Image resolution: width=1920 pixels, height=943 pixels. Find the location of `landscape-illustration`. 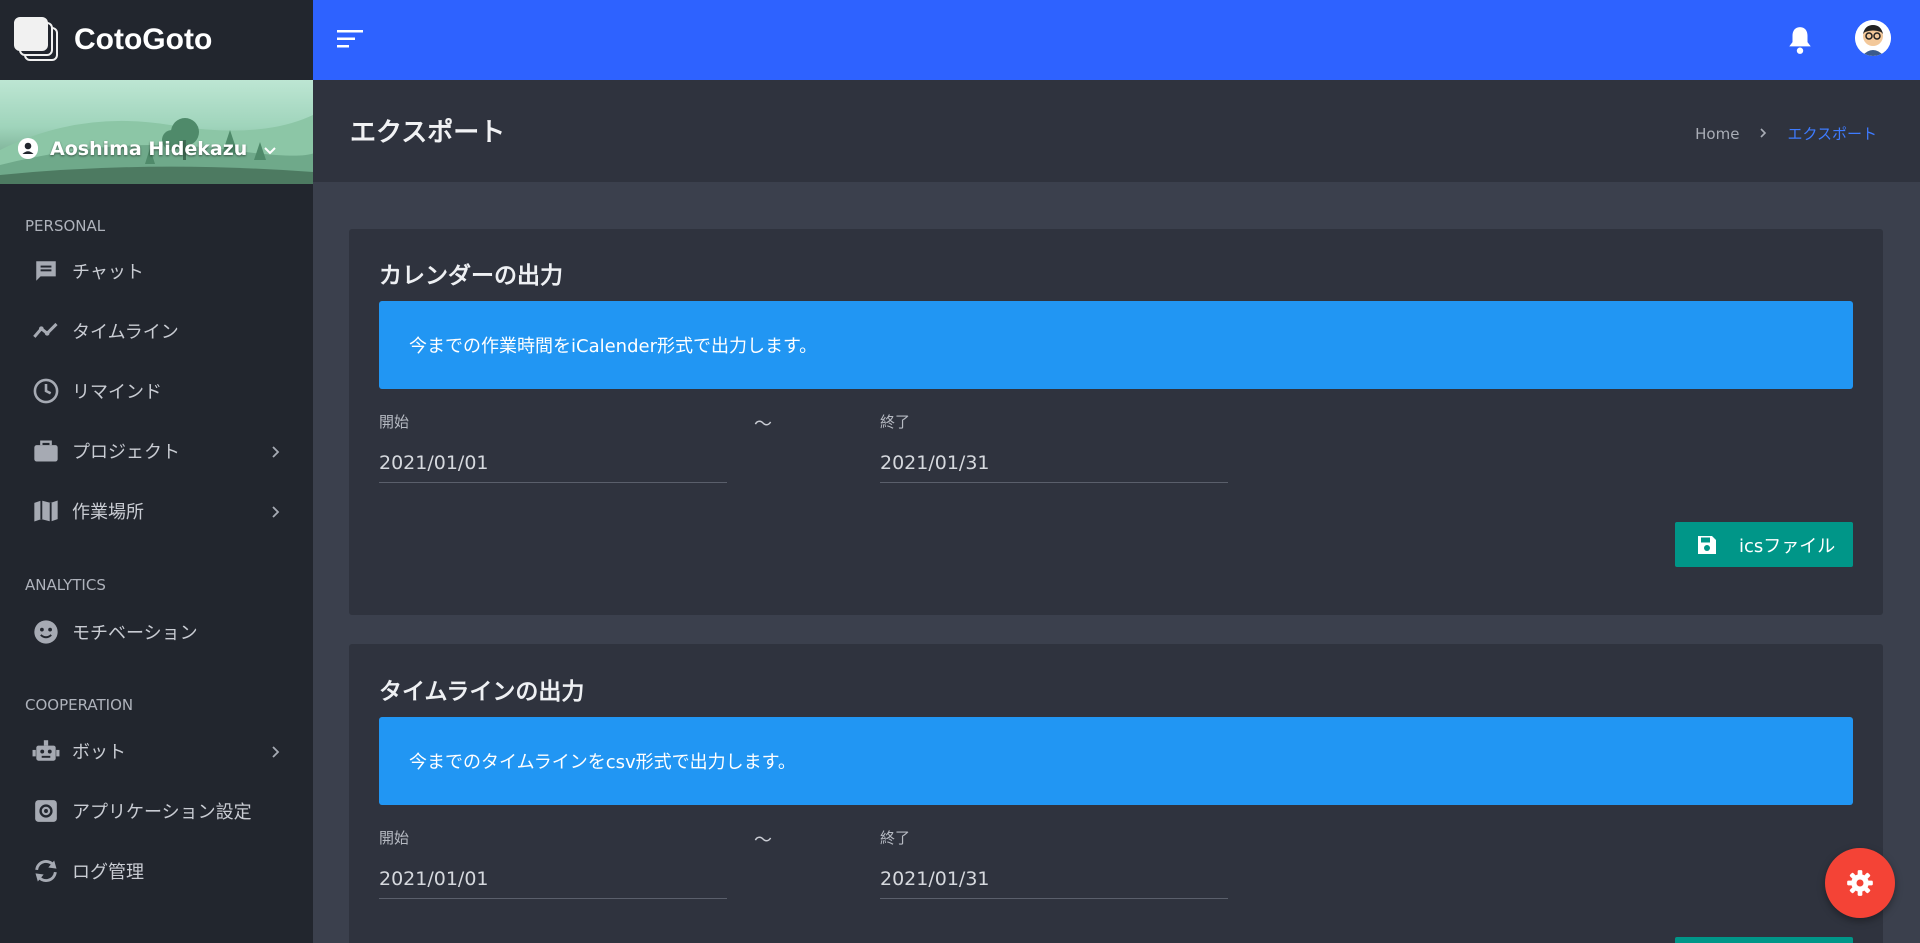

landscape-illustration is located at coordinates (156, 149).